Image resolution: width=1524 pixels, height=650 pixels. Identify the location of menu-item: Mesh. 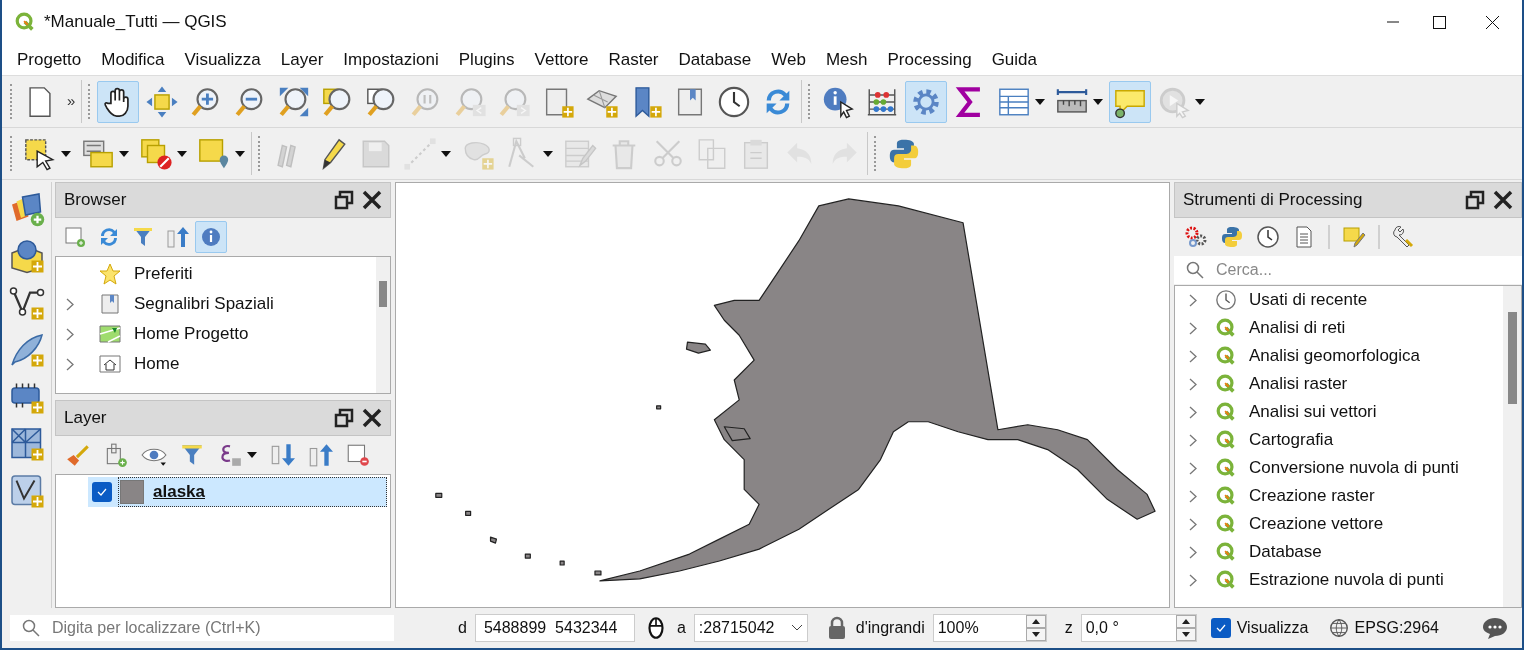
(846, 59).